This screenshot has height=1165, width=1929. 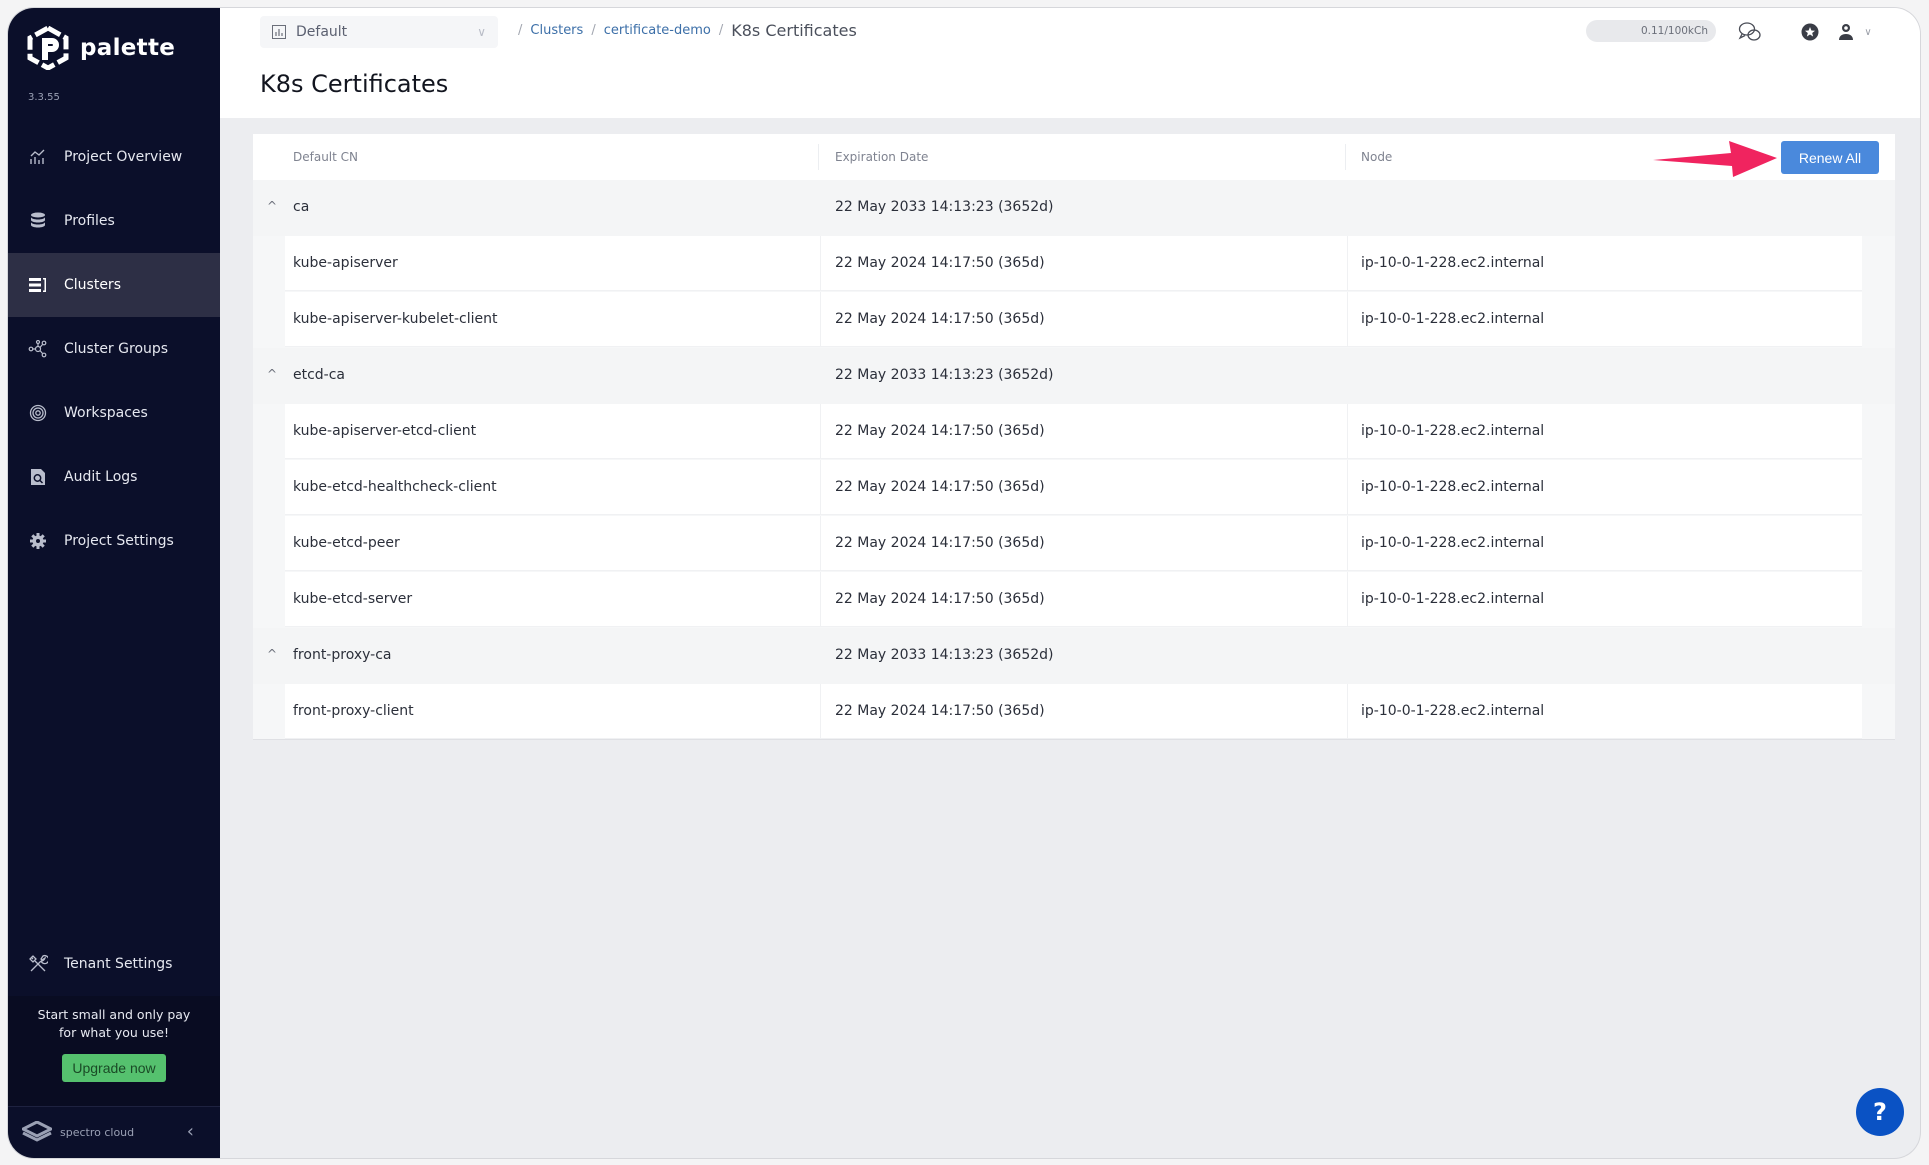 I want to click on group-cn: front-proxy-ca, so click(x=342, y=655).